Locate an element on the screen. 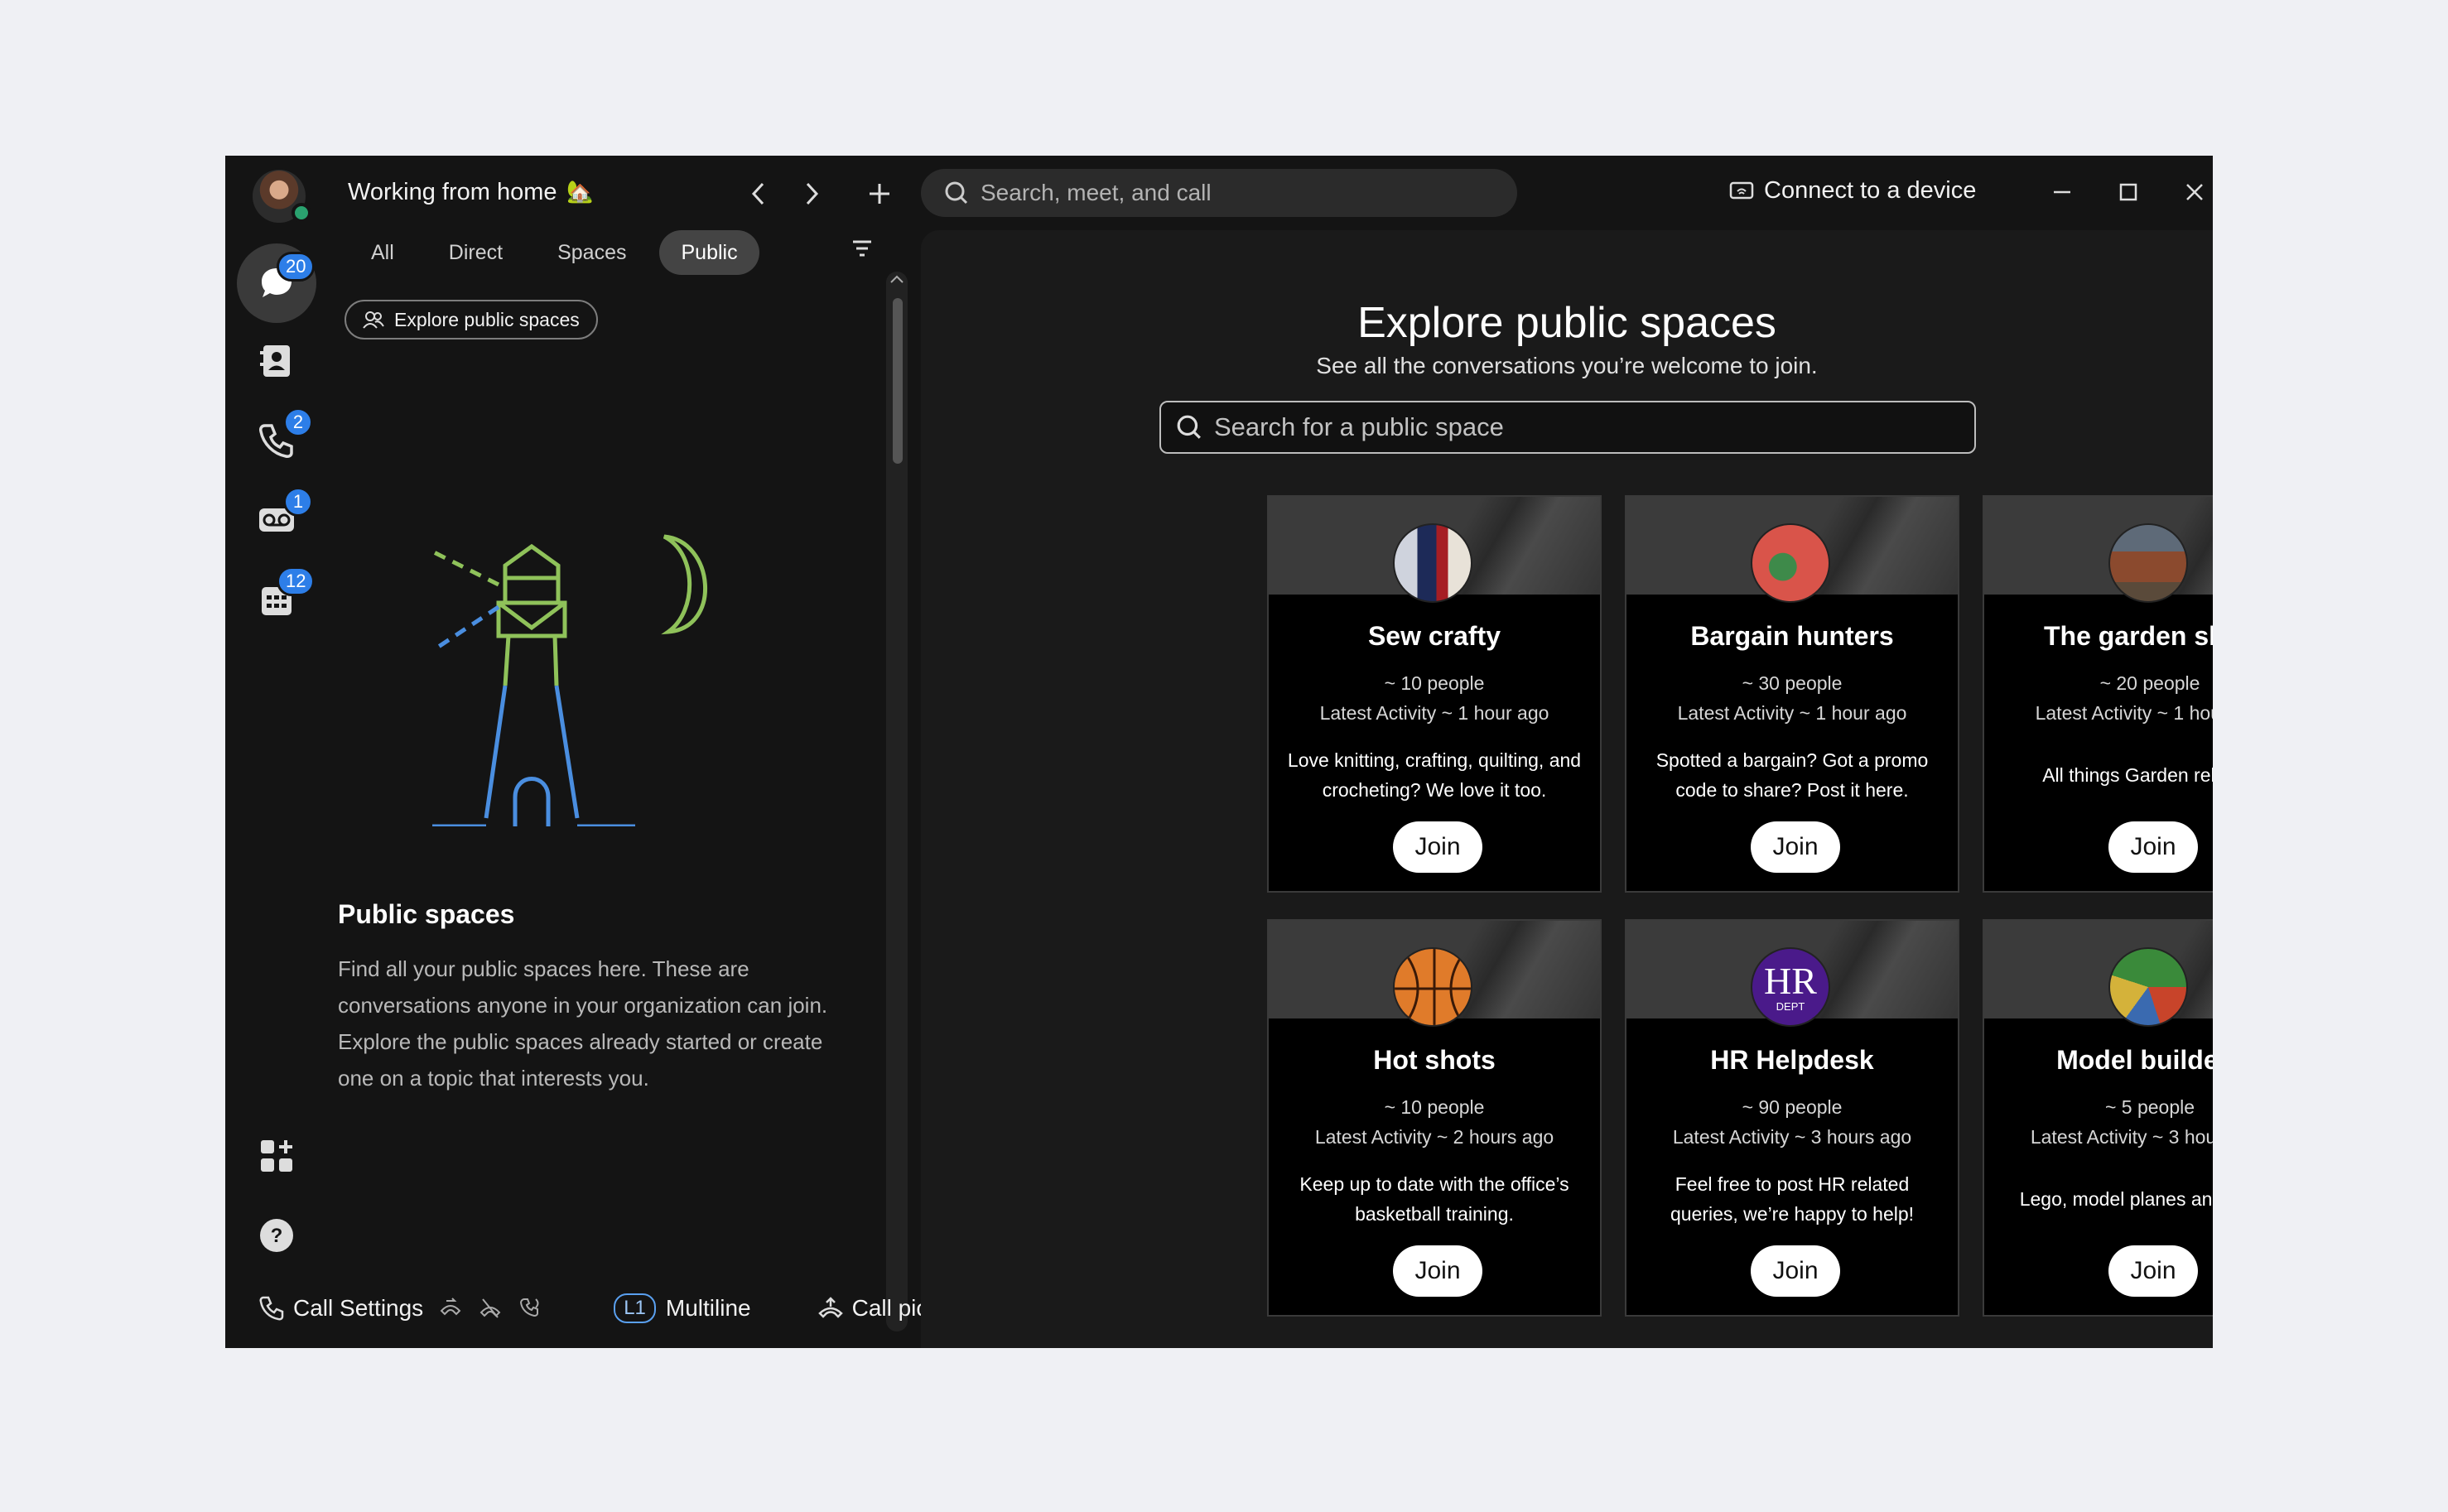 This screenshot has height=1512, width=2448. chevron-left-icon is located at coordinates (757, 193).